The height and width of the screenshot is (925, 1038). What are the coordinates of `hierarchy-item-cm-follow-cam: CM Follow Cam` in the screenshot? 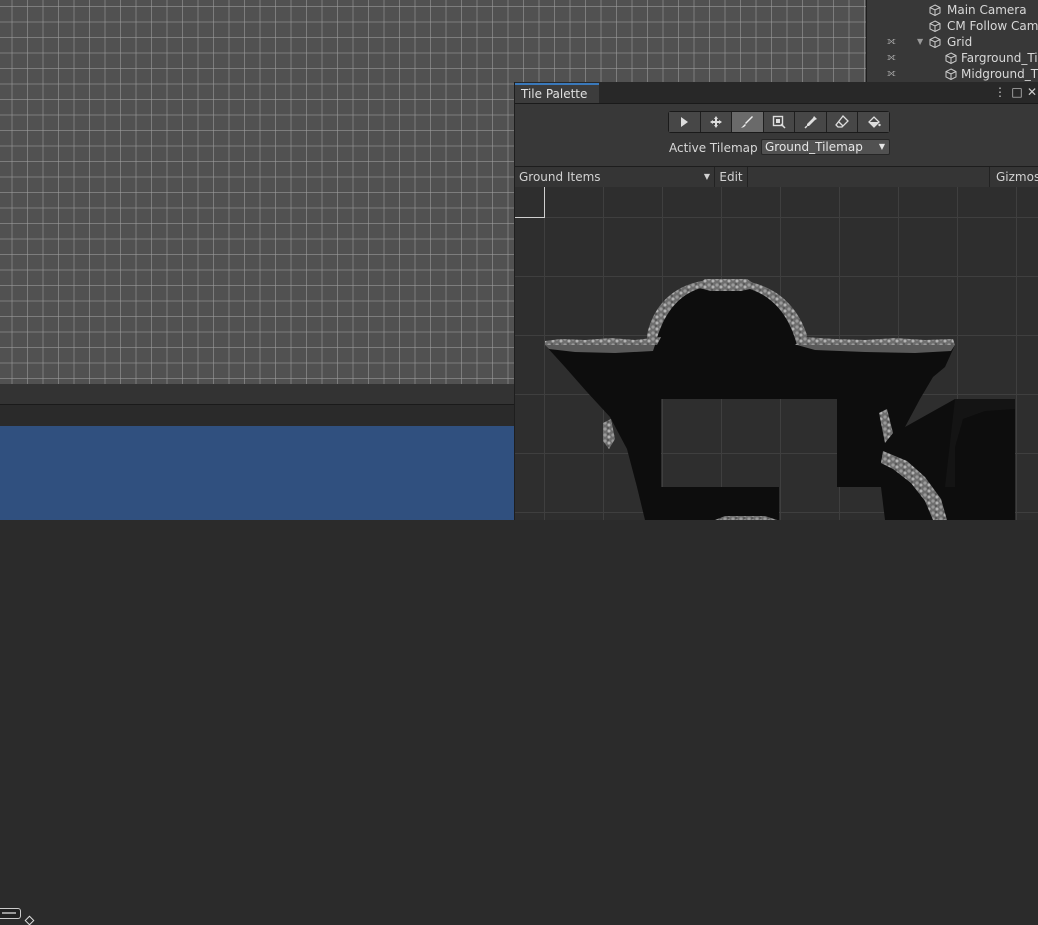 It's located at (952, 26).